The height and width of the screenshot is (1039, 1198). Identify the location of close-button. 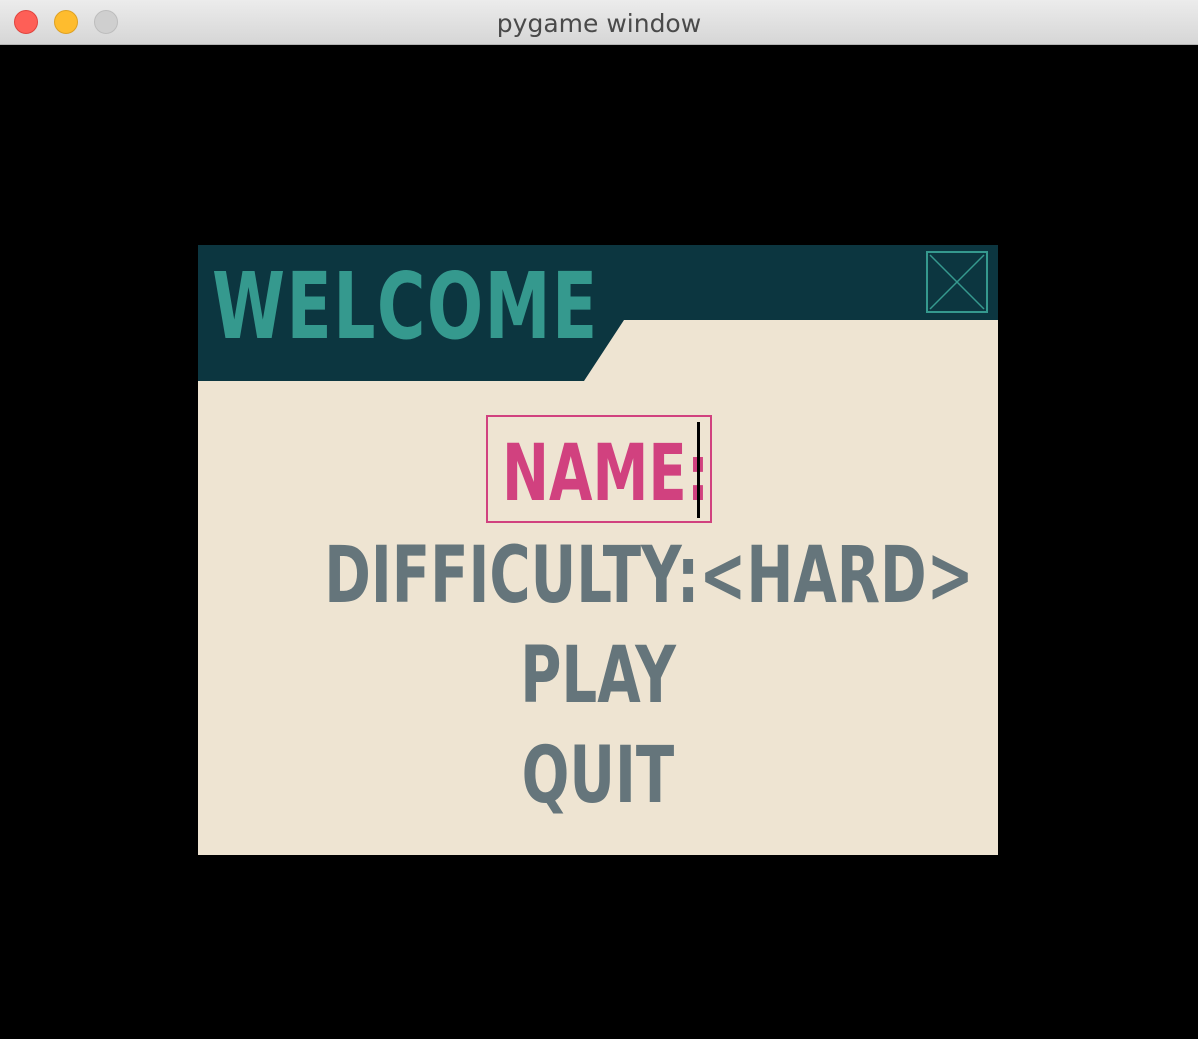
(957, 282).